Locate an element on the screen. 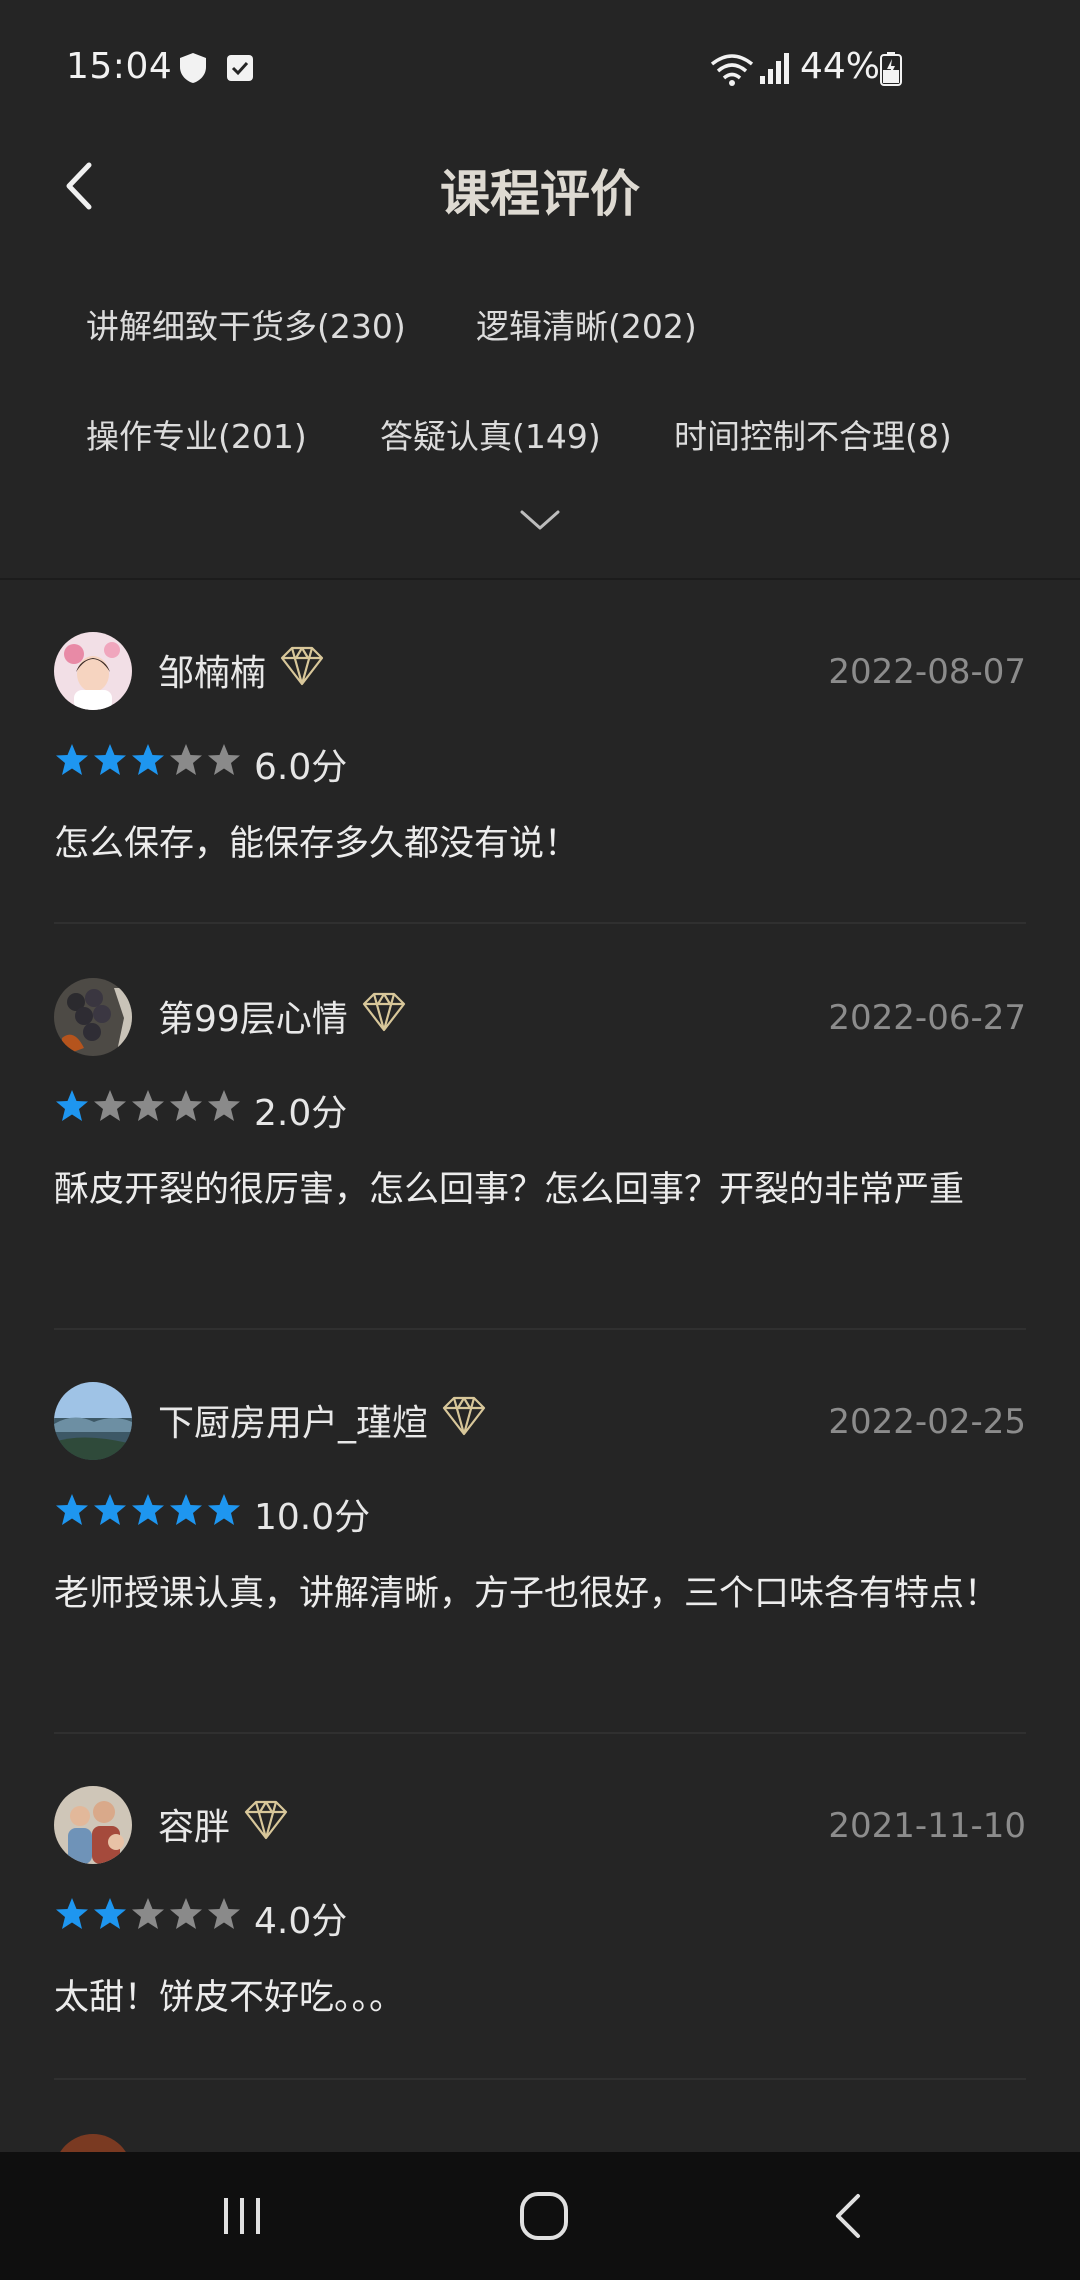 The height and width of the screenshot is (2280, 1080). header: 课程评价 is located at coordinates (540, 186).